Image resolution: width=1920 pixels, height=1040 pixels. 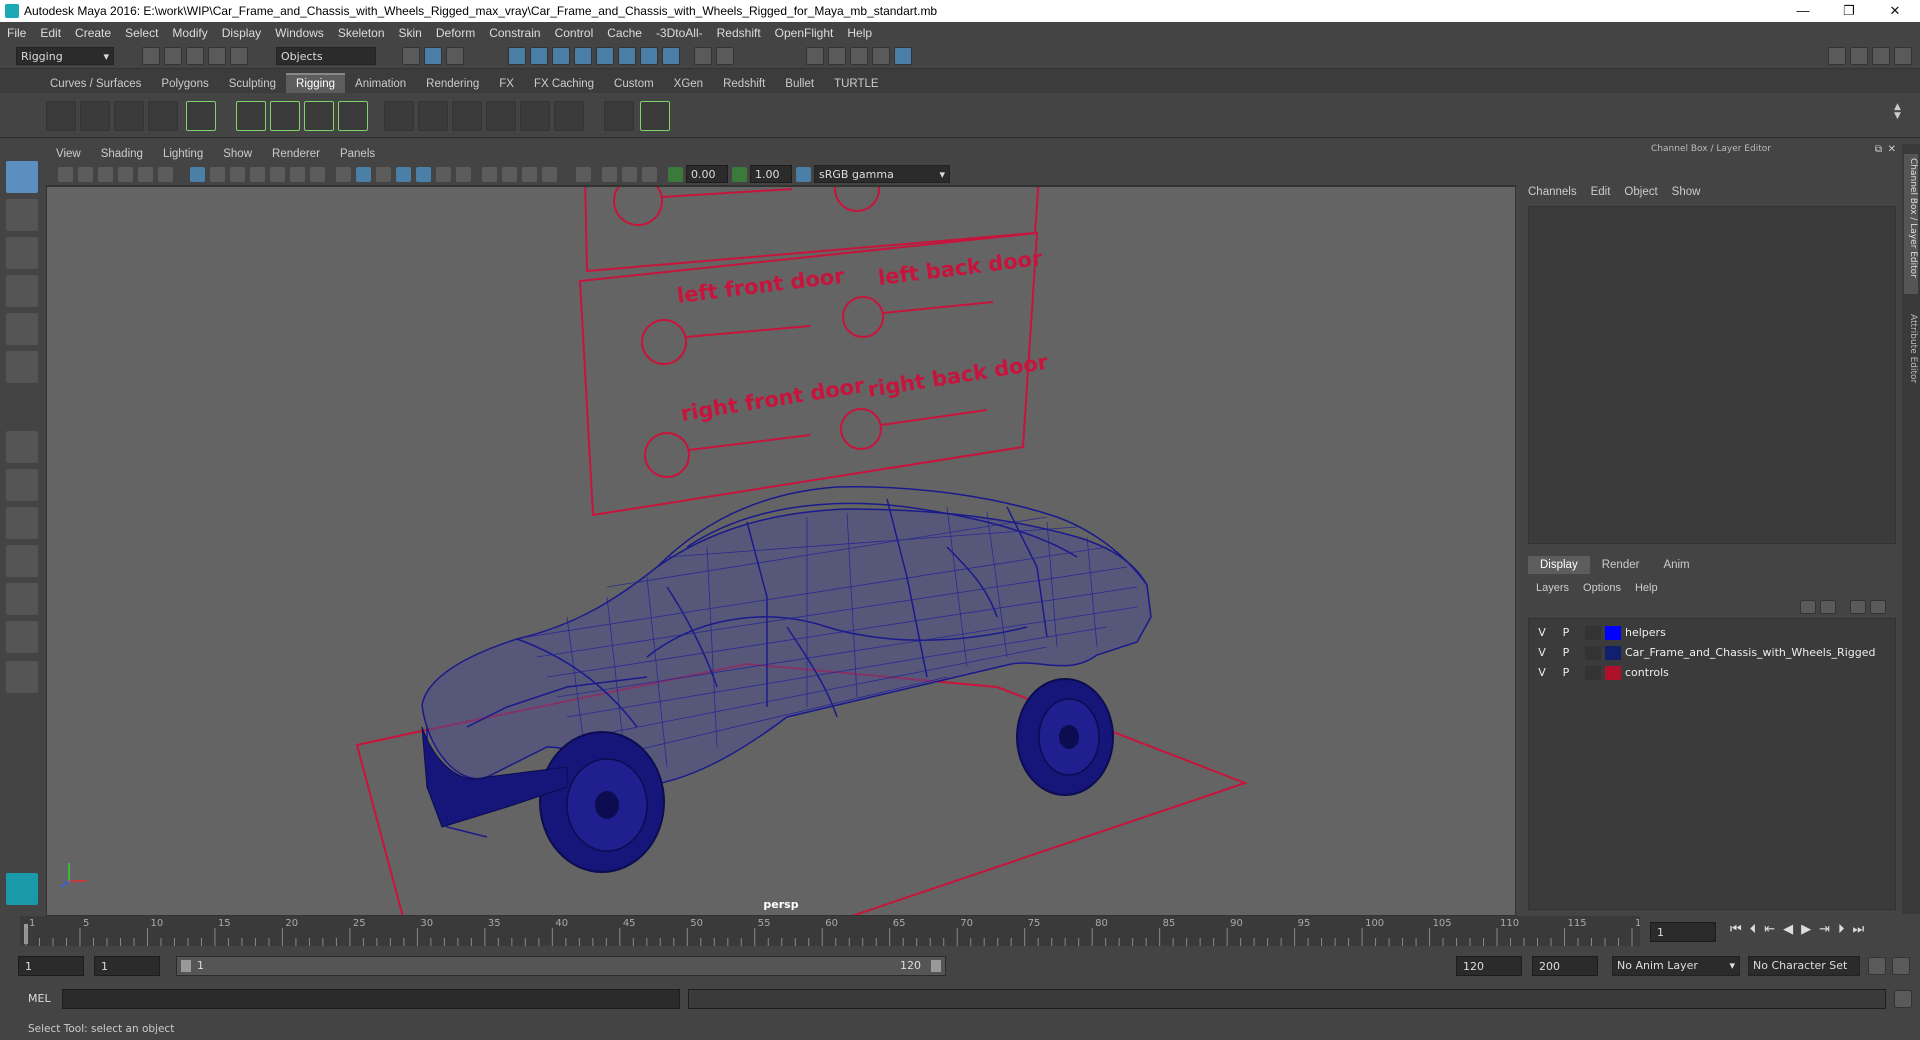 I want to click on menu-deform: Deform, so click(x=455, y=33).